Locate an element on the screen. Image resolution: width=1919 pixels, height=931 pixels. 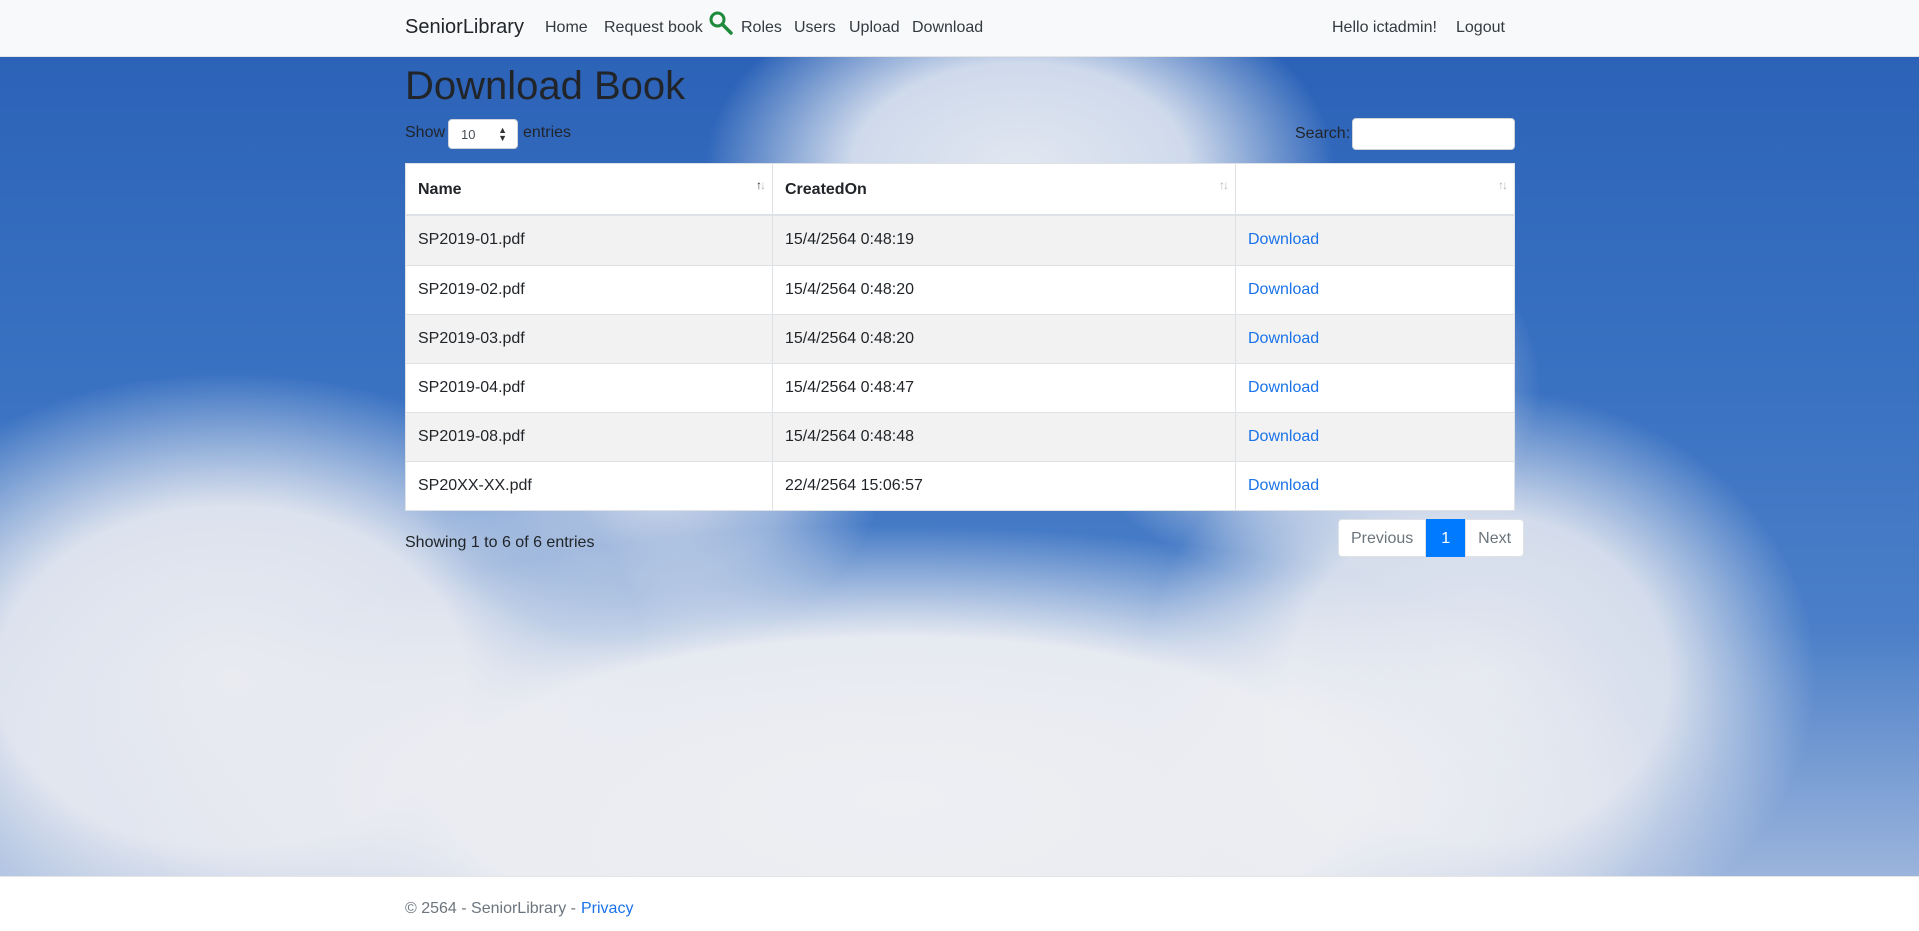
header-name-label: Name is located at coordinates (440, 189).